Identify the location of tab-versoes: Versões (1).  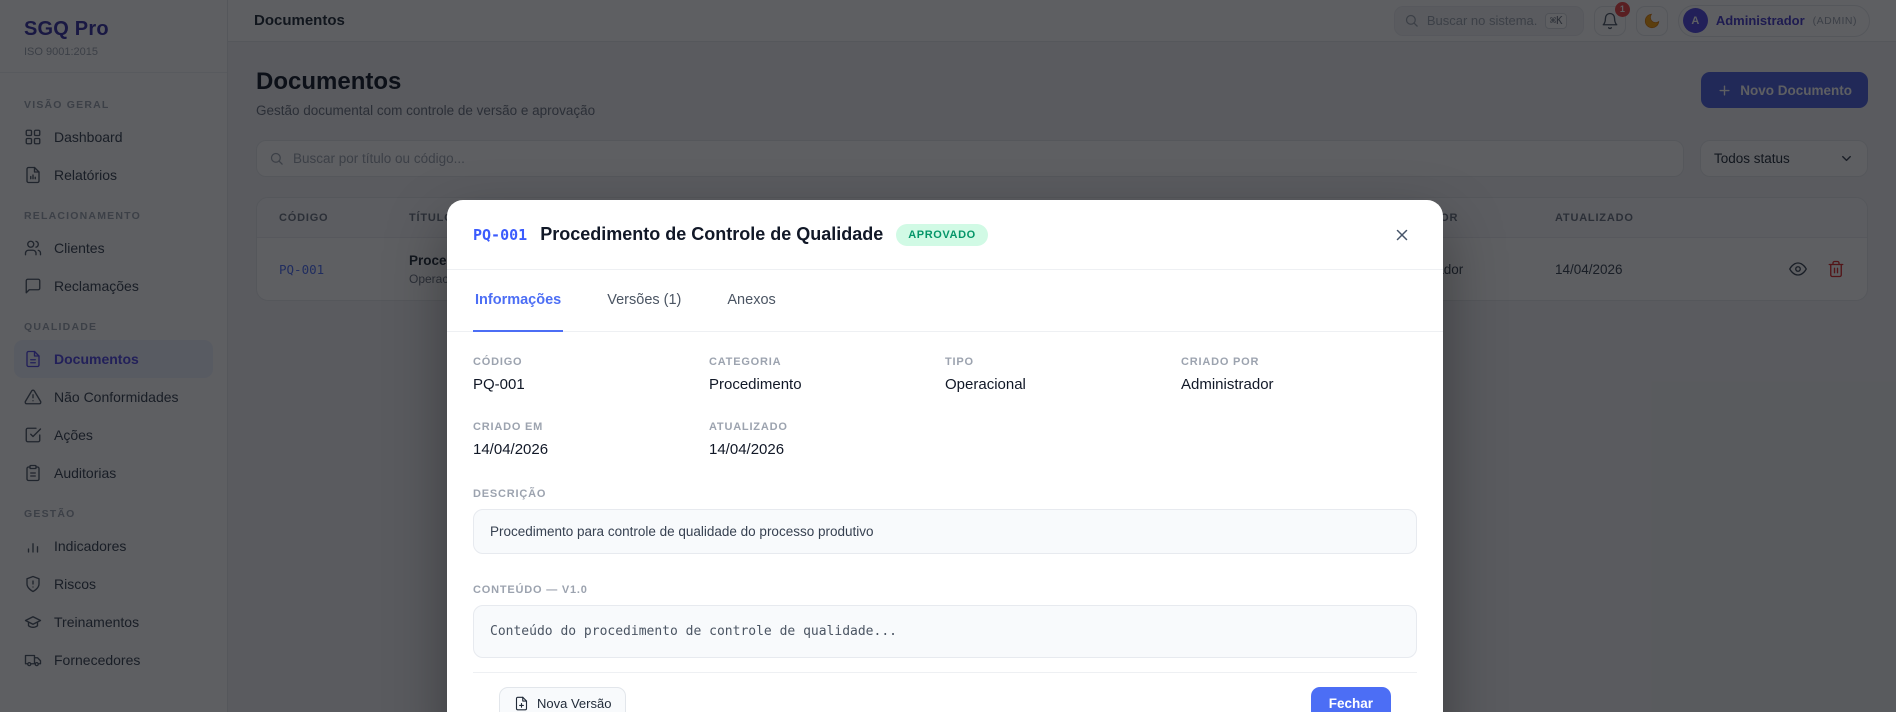
(644, 301).